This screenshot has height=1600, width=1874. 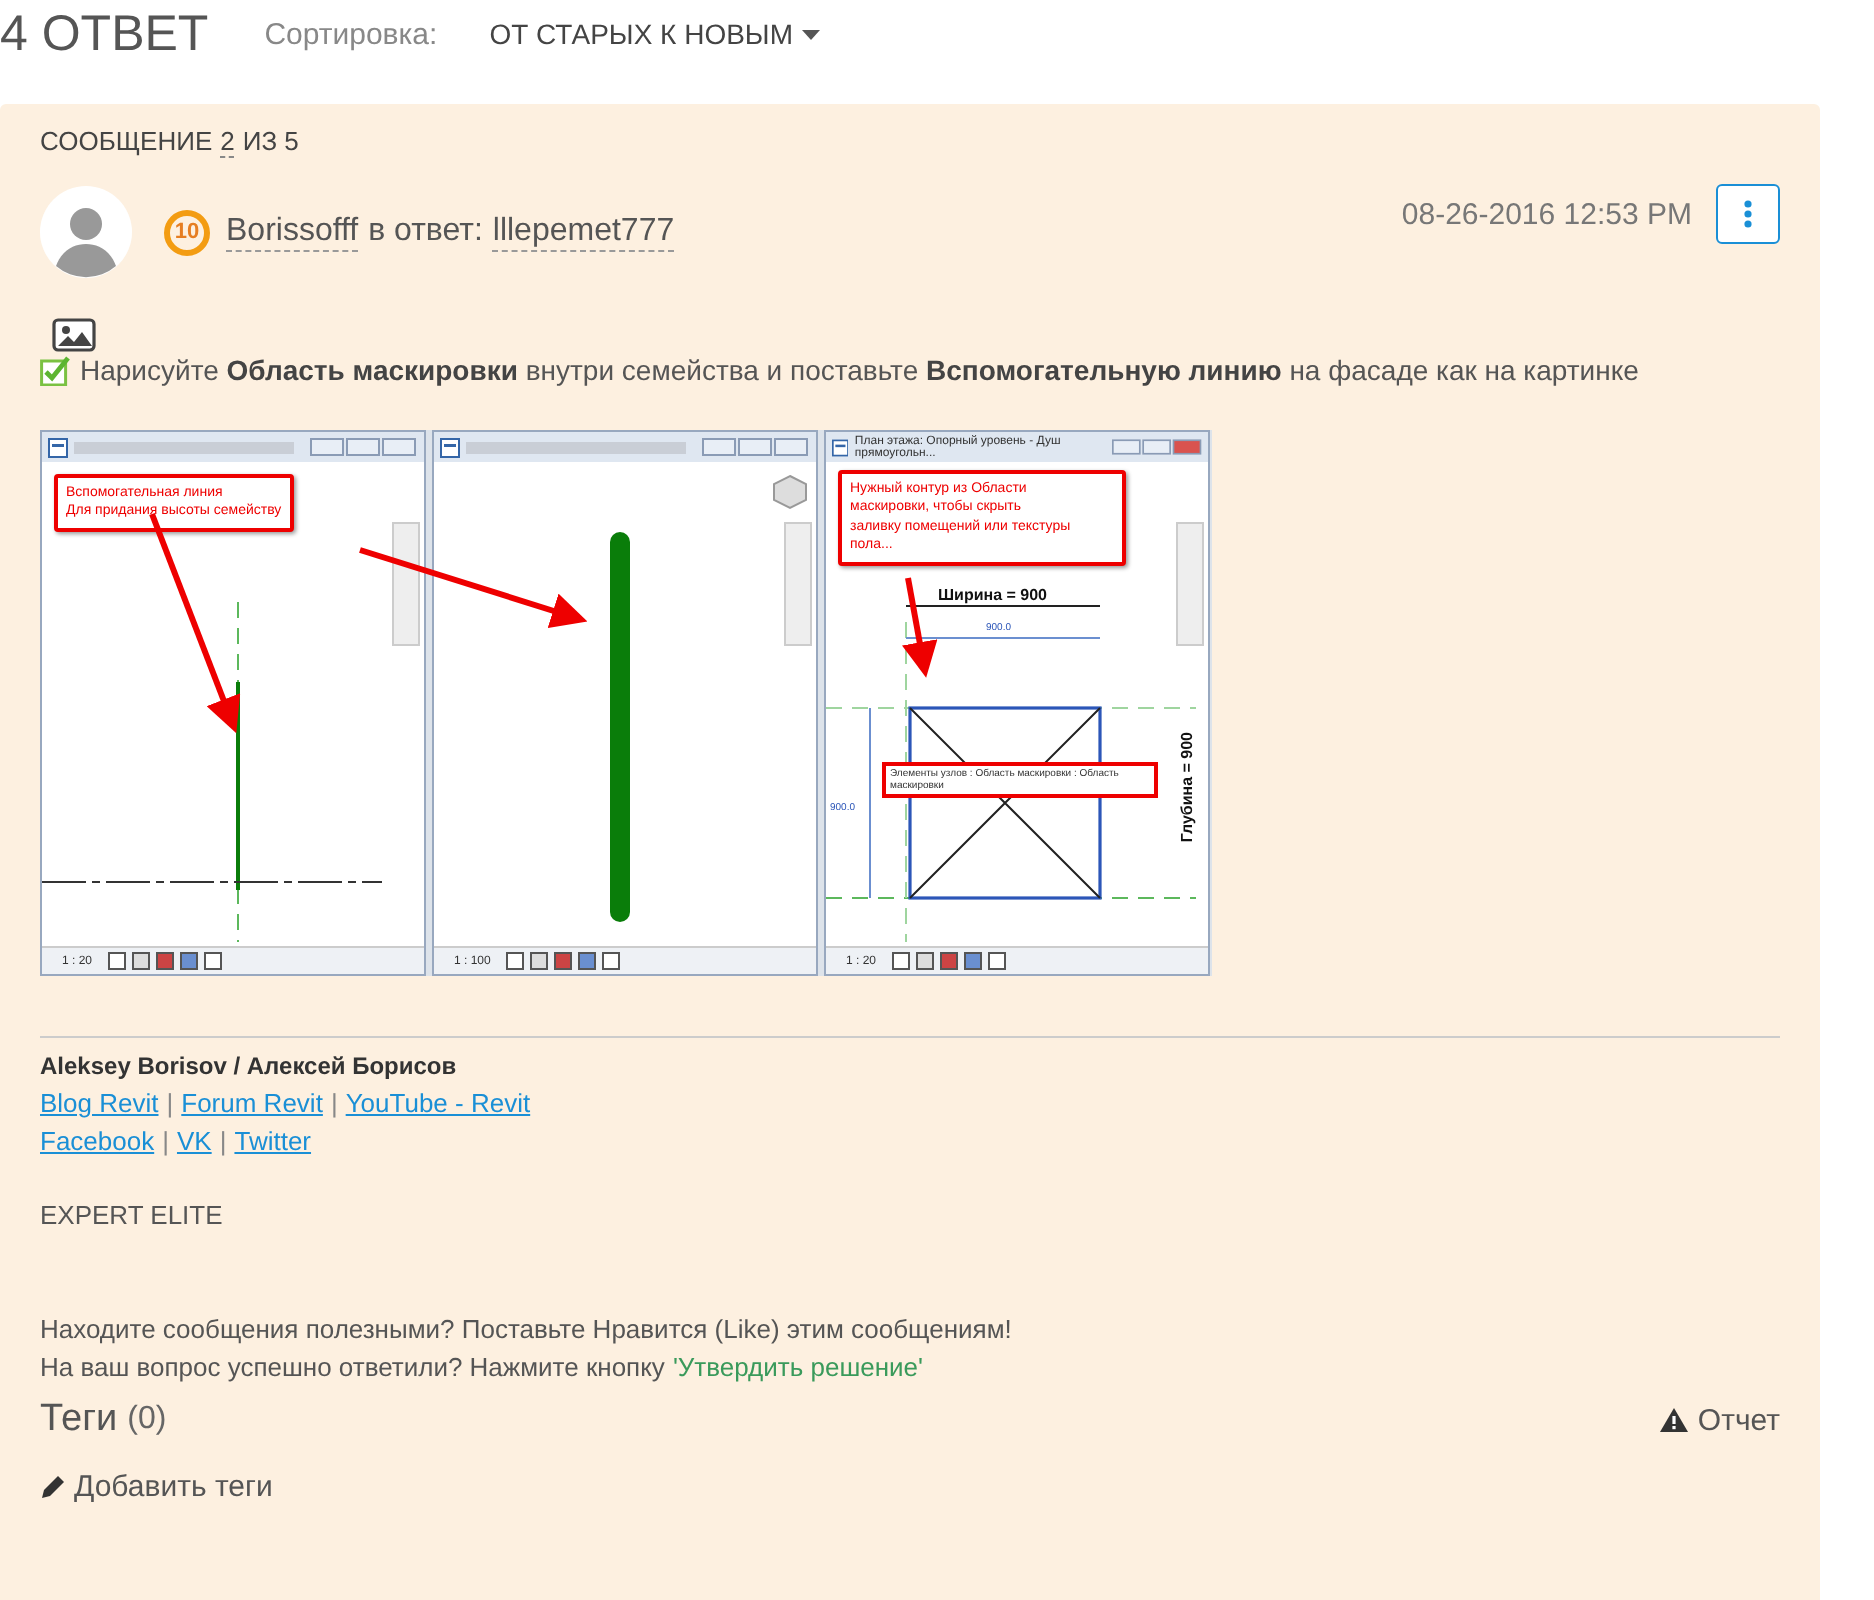 I want to click on rank-badge: 10, so click(x=187, y=232).